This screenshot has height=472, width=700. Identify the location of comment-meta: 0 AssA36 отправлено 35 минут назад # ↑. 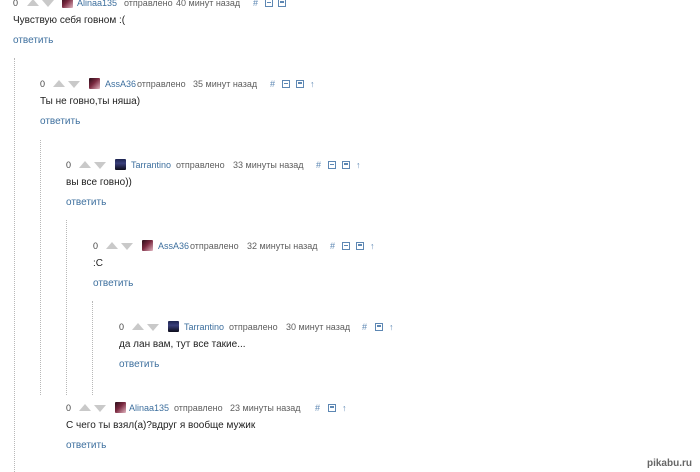
(355, 84).